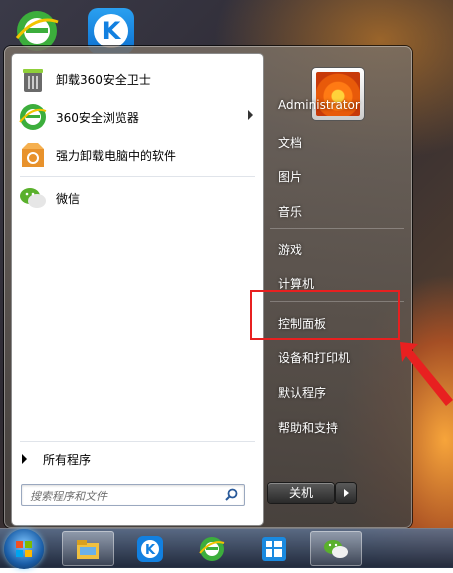  I want to click on taskbar-wechat, so click(336, 548).